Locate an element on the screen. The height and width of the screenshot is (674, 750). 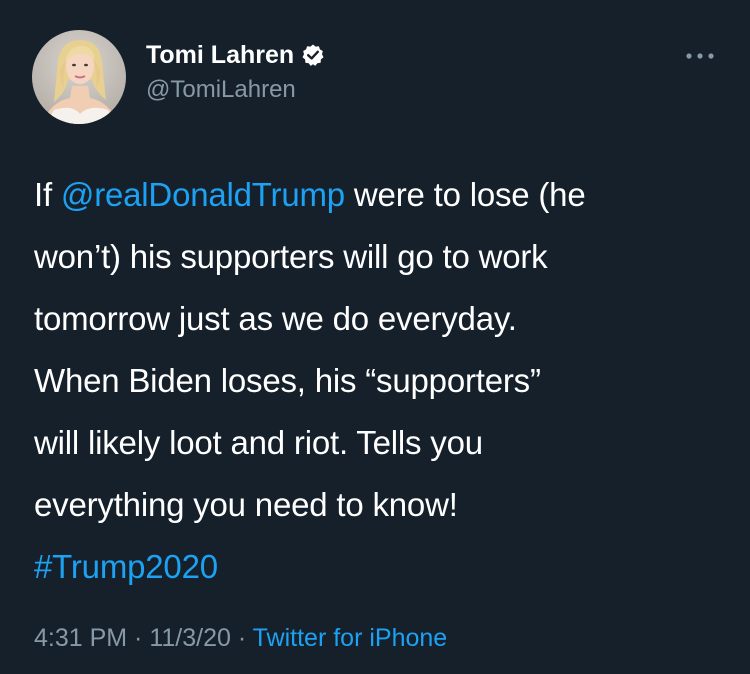
tweet-date: 11/3/20 is located at coordinates (190, 638).